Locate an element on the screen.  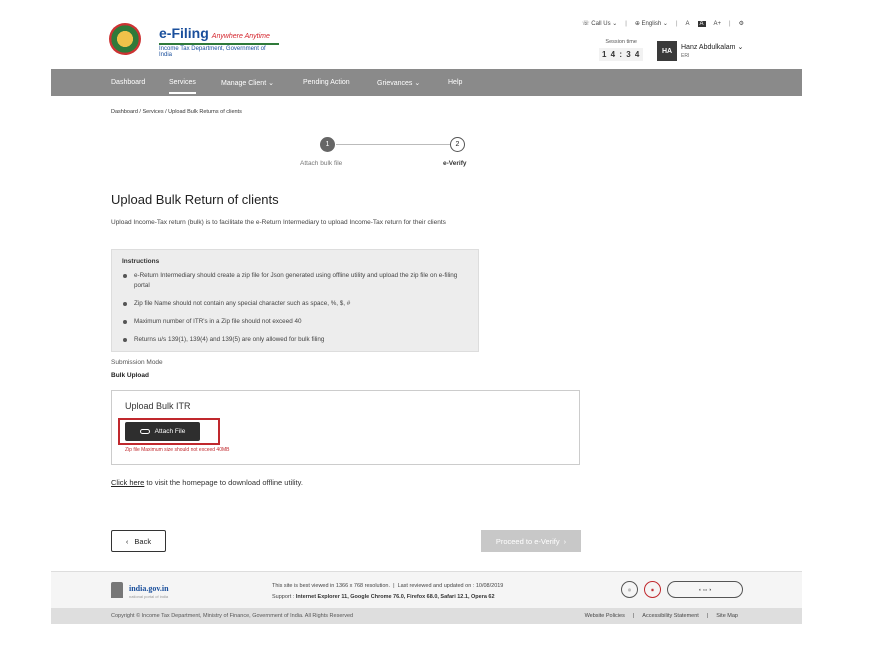
certification-badges: ◎ ◉ ◐ ▭ ◑ is located at coordinates (682, 589).